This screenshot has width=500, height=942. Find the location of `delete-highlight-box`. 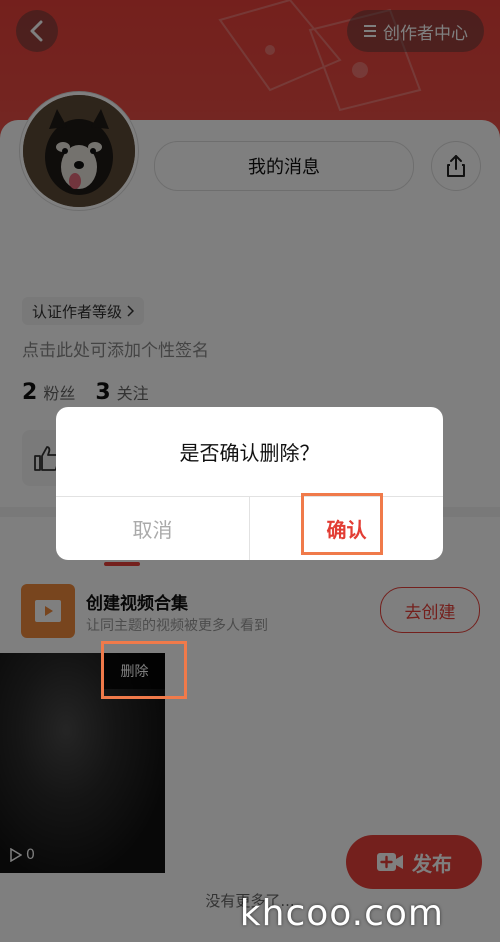

delete-highlight-box is located at coordinates (144, 670).